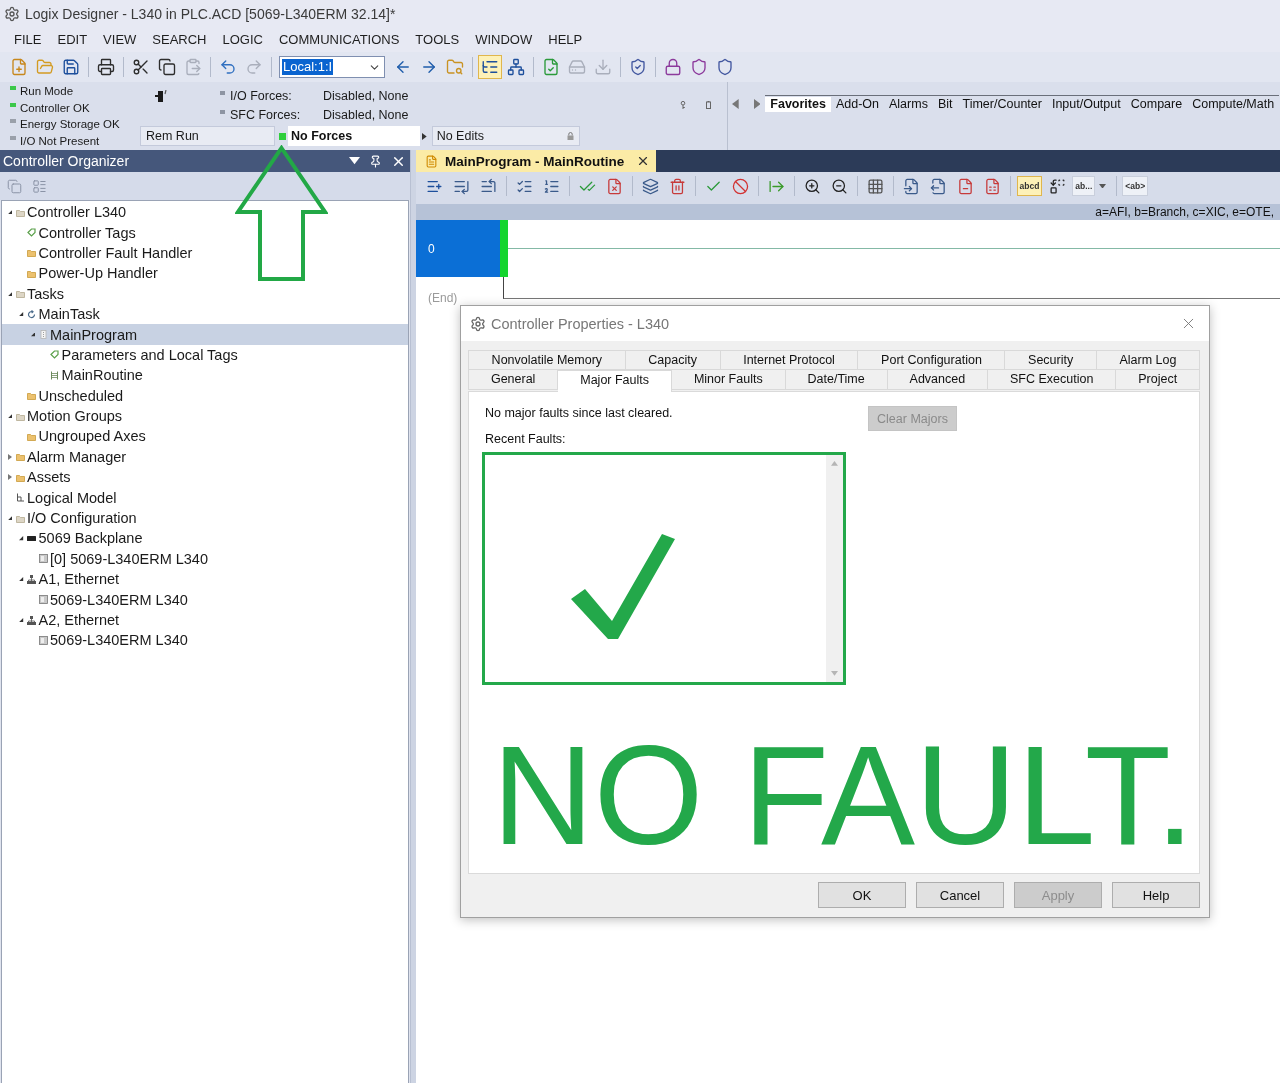 This screenshot has height=1083, width=1280. Describe the element at coordinates (339, 40) in the screenshot. I see `menu-item: COMMUNICATIONS` at that location.